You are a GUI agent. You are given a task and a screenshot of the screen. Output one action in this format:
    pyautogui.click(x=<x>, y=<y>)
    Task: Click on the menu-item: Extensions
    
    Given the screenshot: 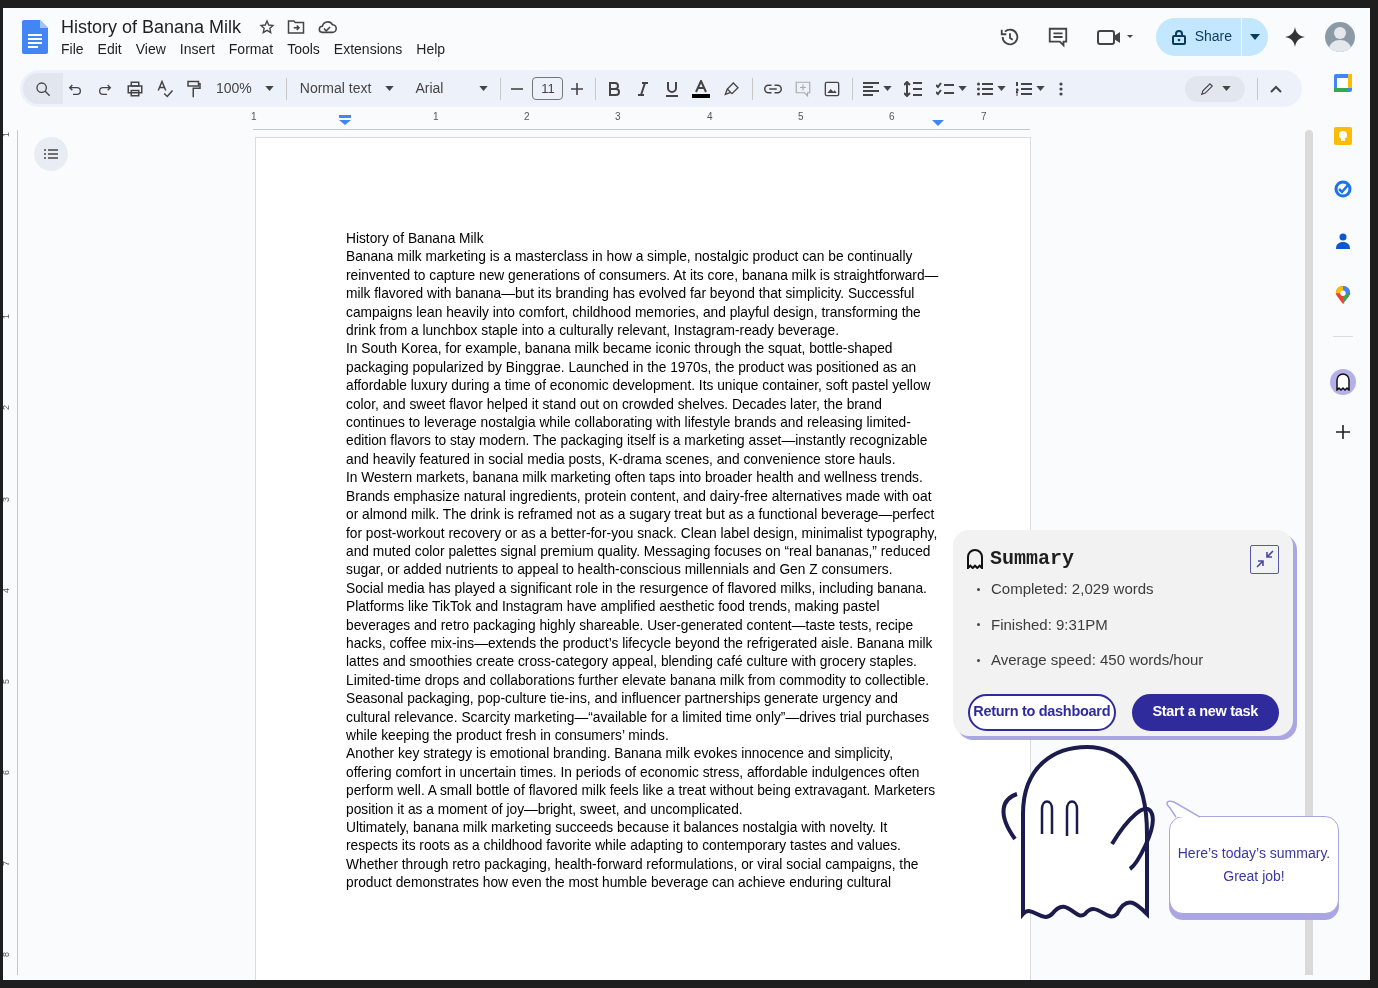 What is the action you would take?
    pyautogui.click(x=368, y=48)
    